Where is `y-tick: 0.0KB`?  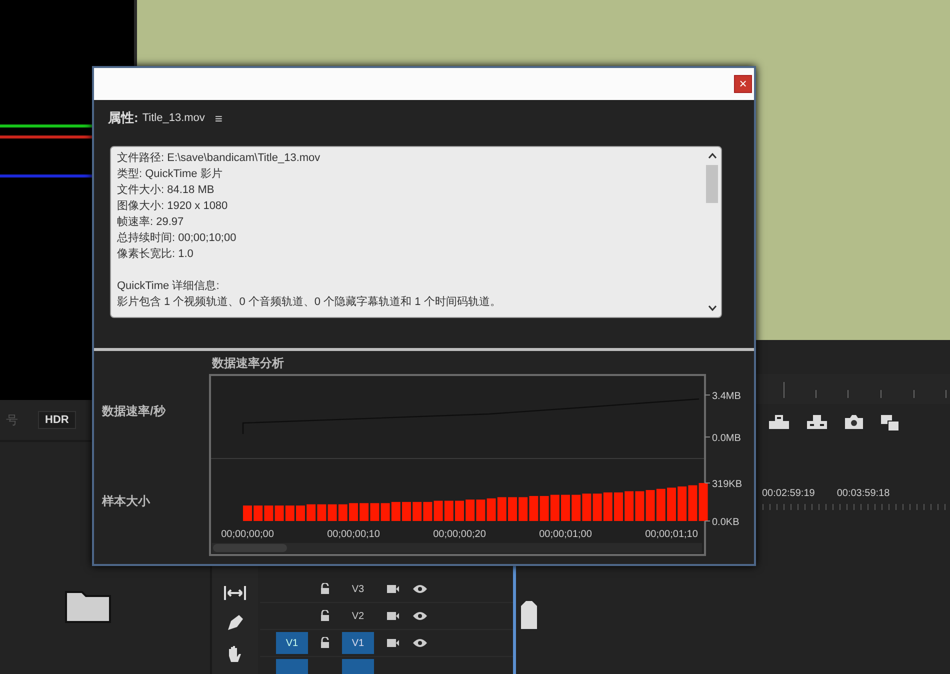 y-tick: 0.0KB is located at coordinates (722, 522).